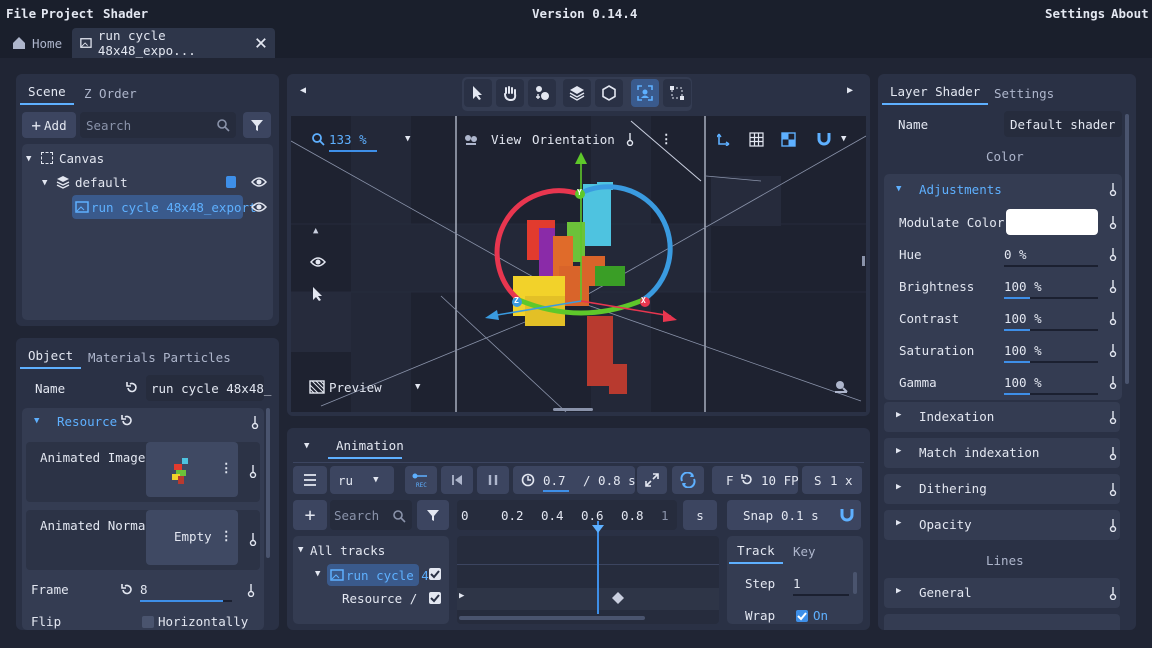 The height and width of the screenshot is (648, 1152). What do you see at coordinates (421, 480) in the screenshot?
I see `record-button: REC` at bounding box center [421, 480].